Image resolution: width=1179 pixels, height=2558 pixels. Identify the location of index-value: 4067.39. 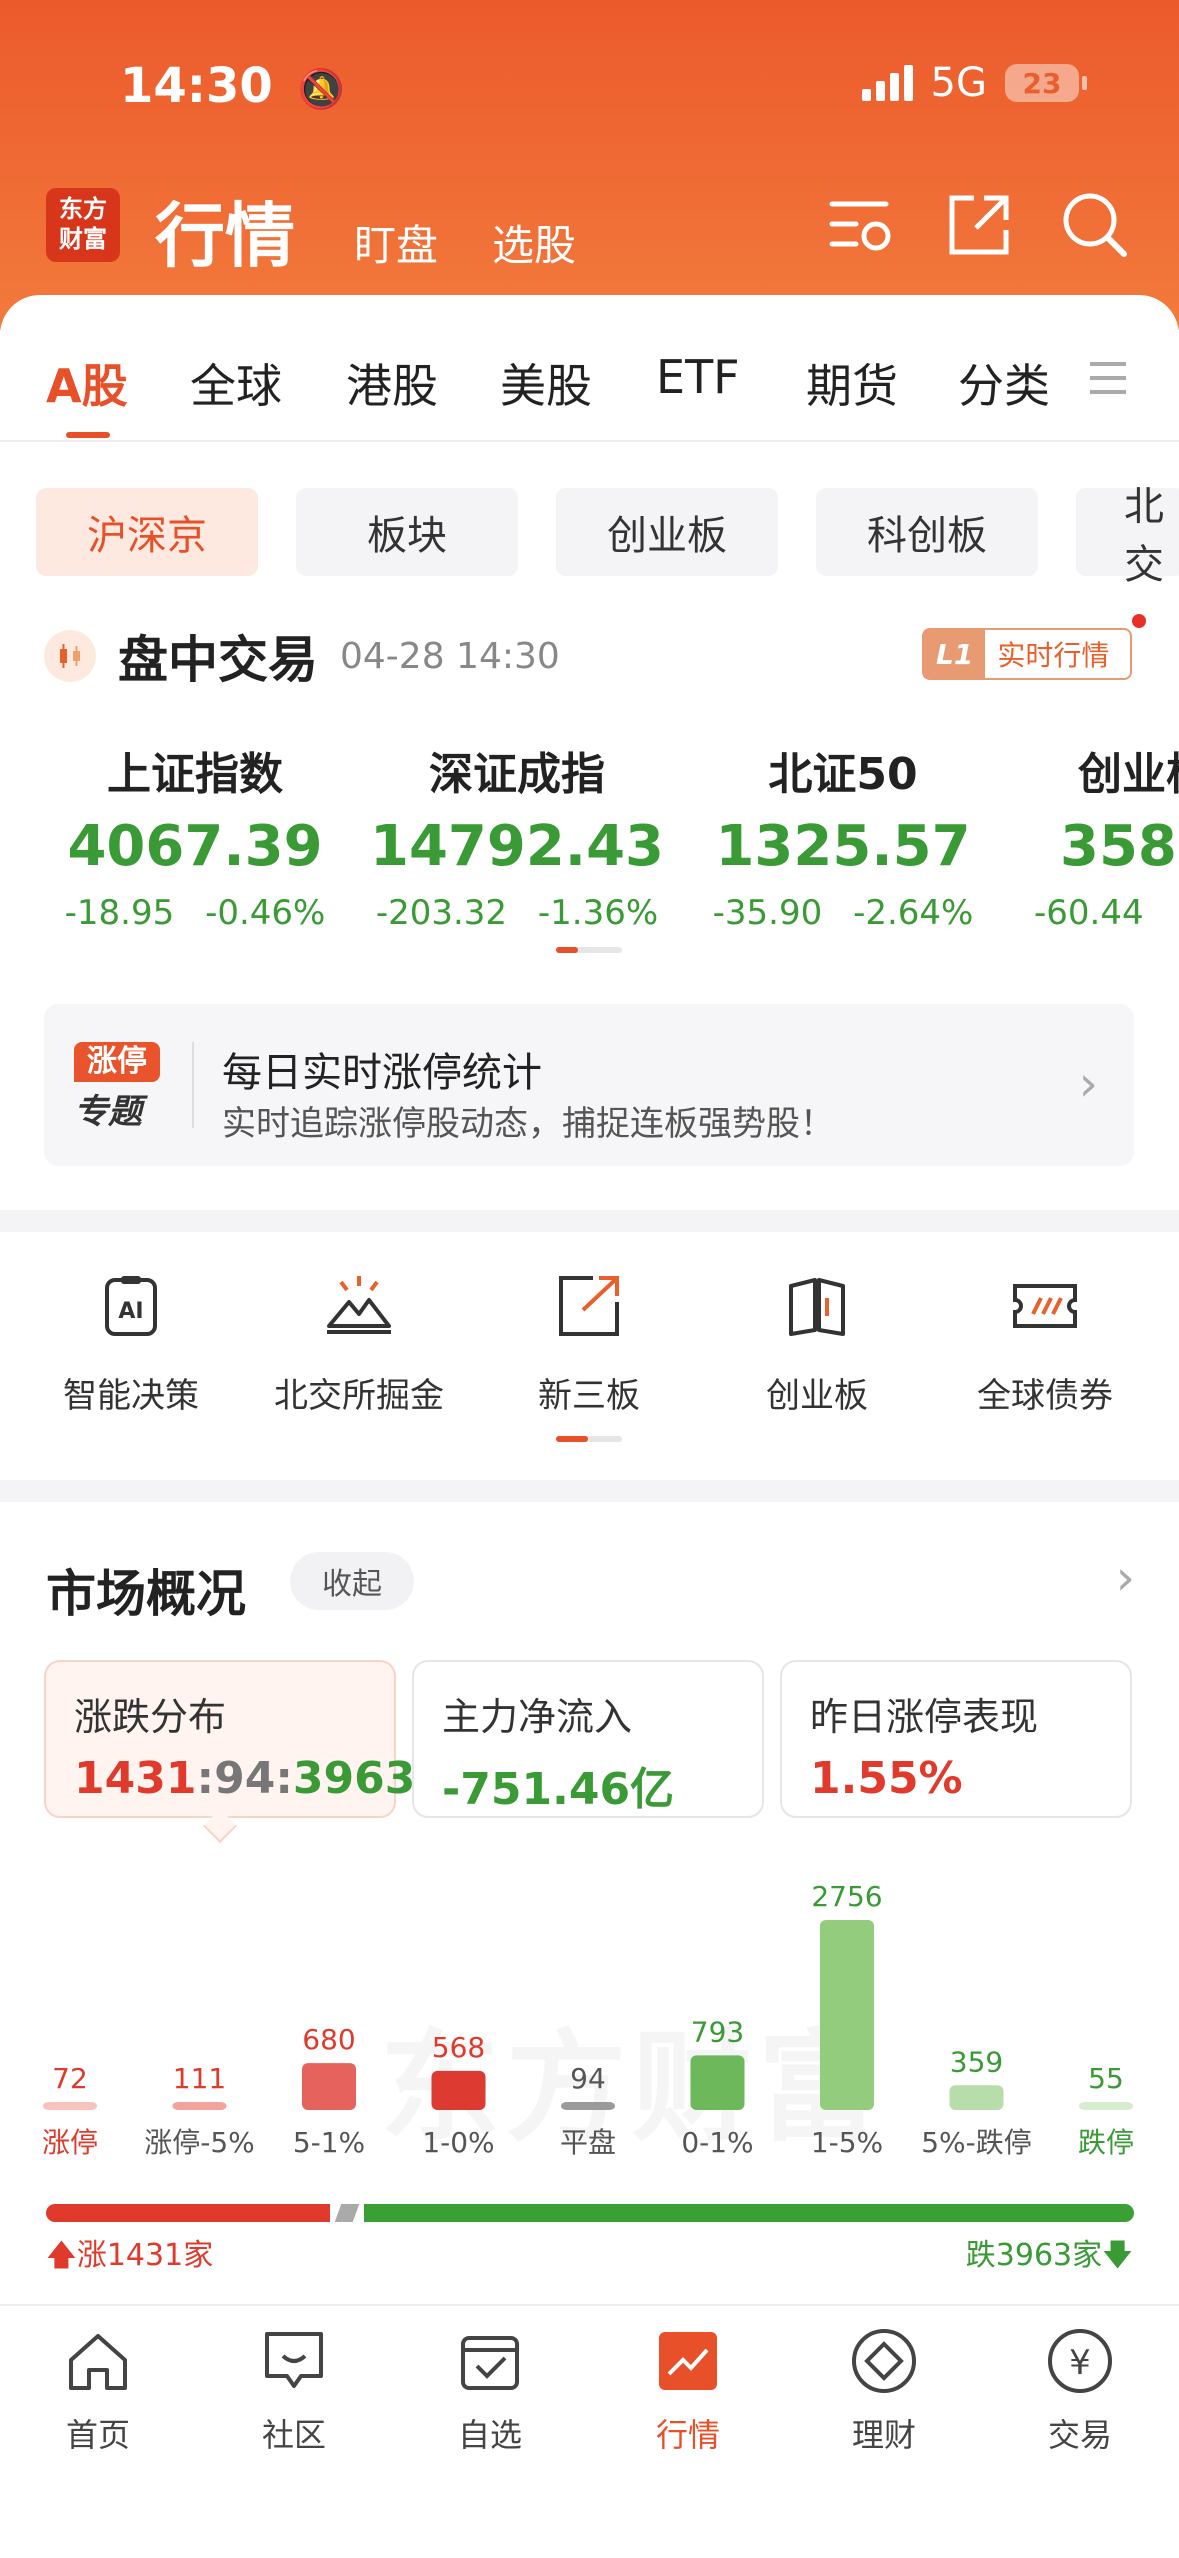
(195, 846).